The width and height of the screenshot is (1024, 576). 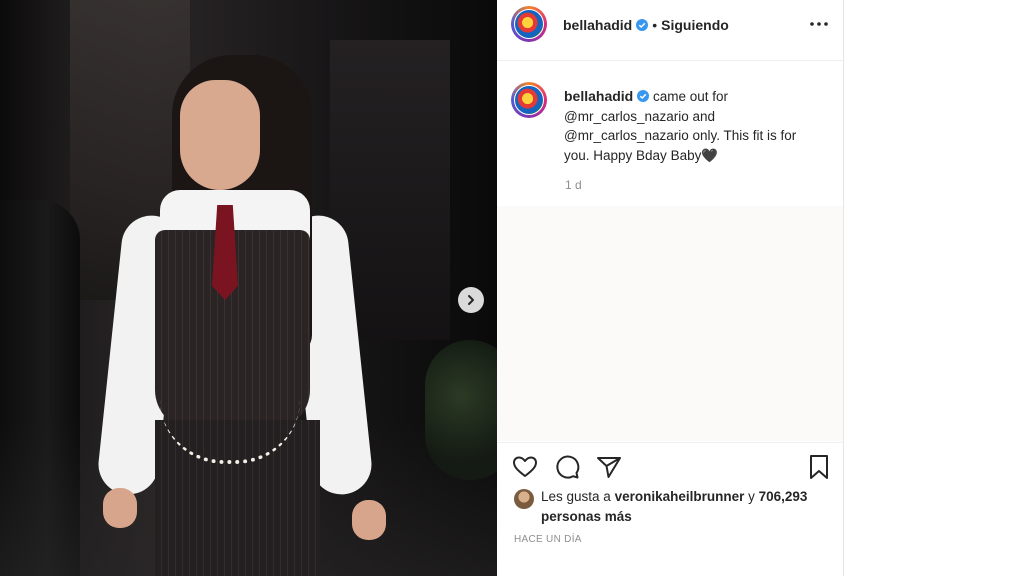 I want to click on more-horizontal-icon, so click(x=819, y=24).